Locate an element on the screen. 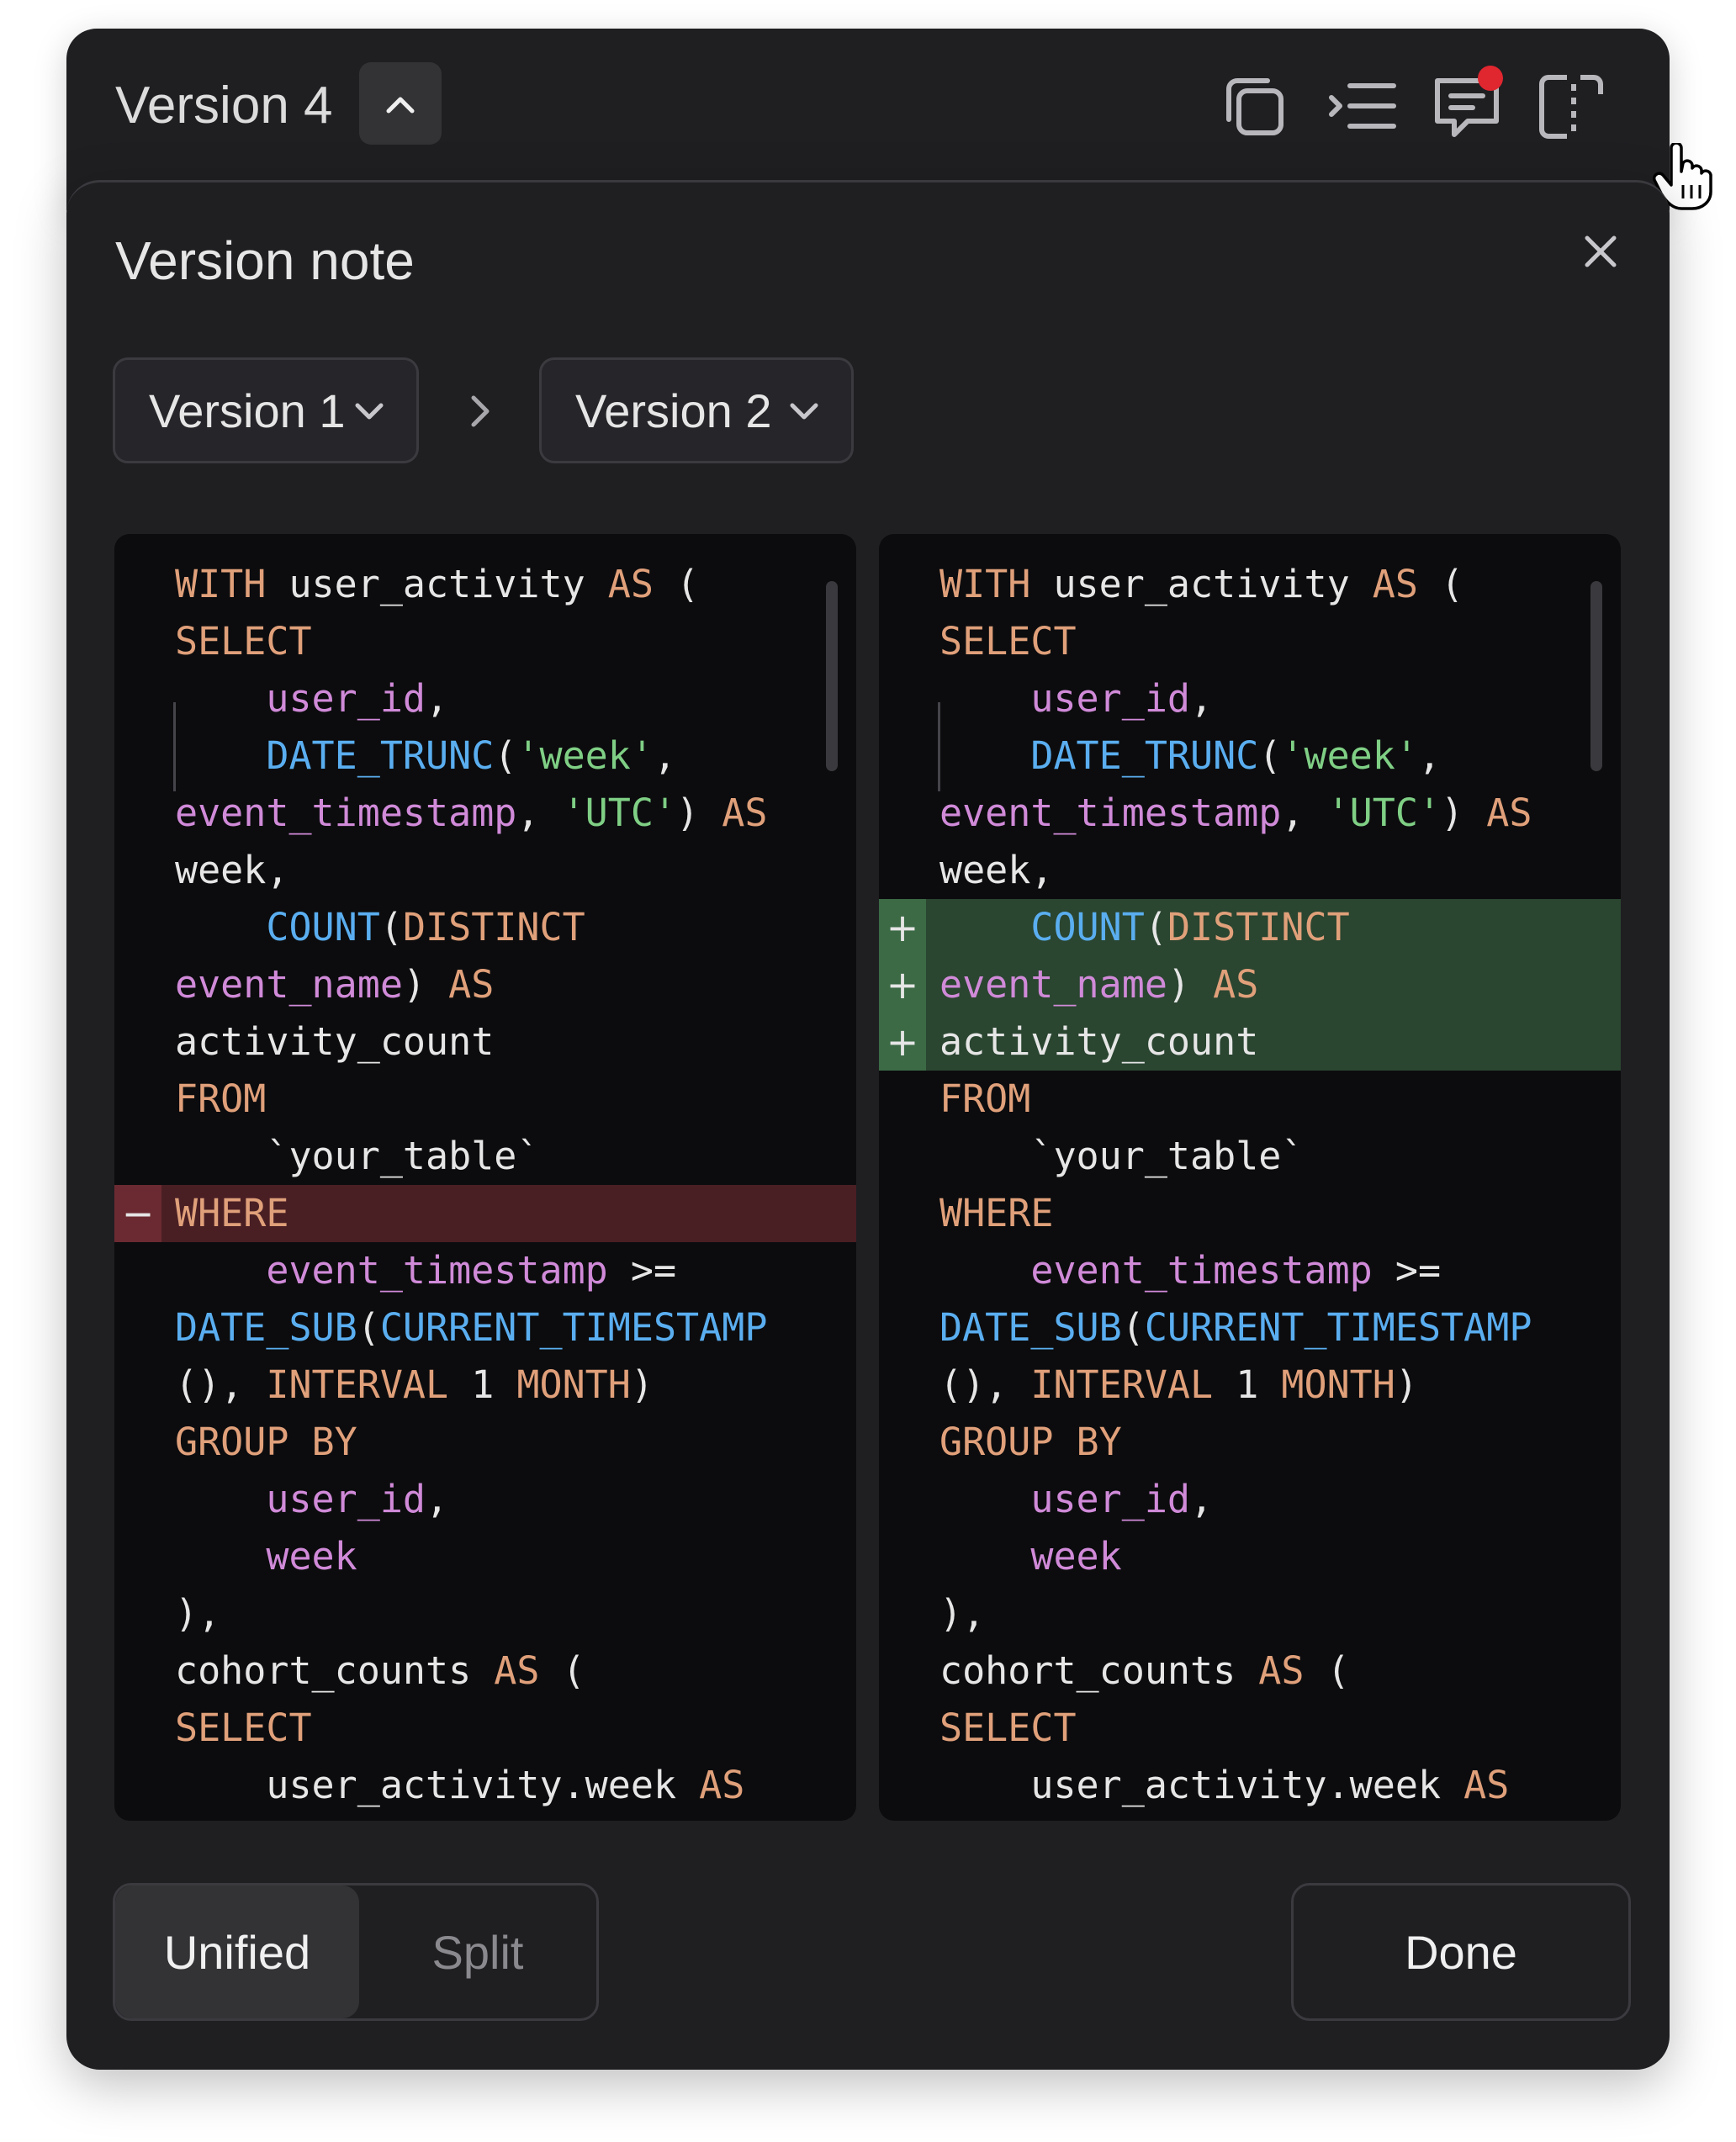 The height and width of the screenshot is (2142, 1736). code-line: event_name) AS is located at coordinates (485, 984).